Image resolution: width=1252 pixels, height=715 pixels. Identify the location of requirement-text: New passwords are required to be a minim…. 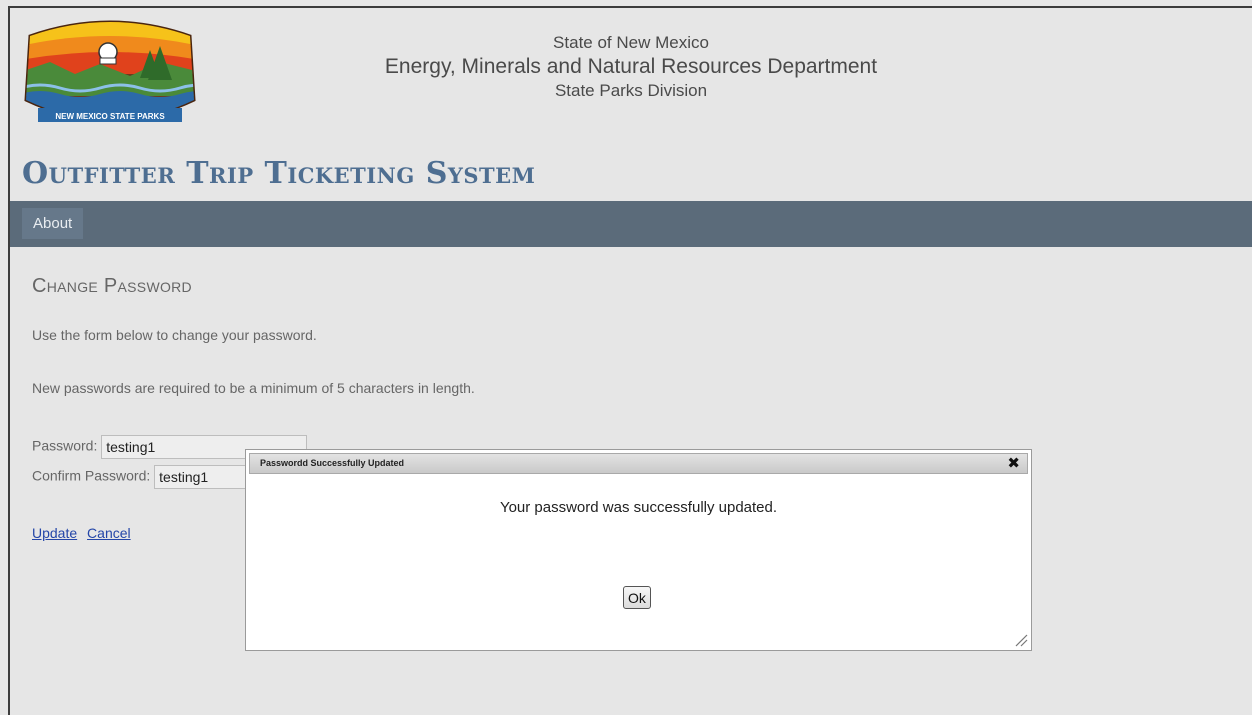
(253, 388).